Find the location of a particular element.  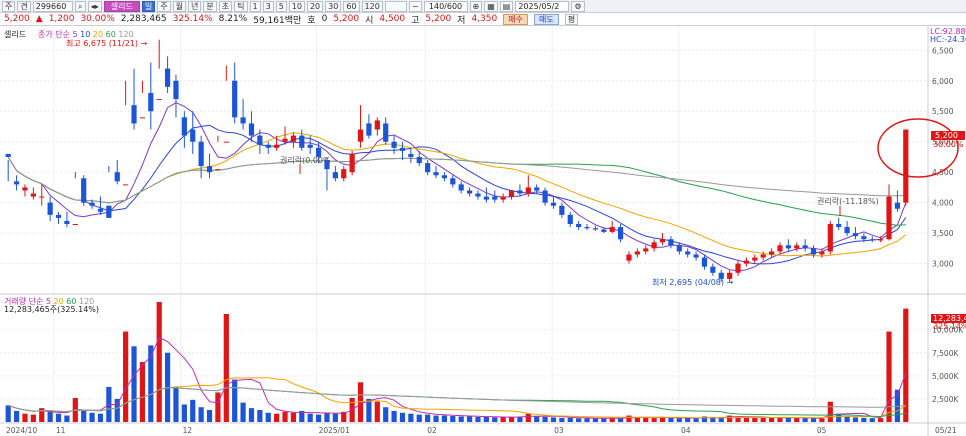

minute-5: 5 is located at coordinates (281, 6).